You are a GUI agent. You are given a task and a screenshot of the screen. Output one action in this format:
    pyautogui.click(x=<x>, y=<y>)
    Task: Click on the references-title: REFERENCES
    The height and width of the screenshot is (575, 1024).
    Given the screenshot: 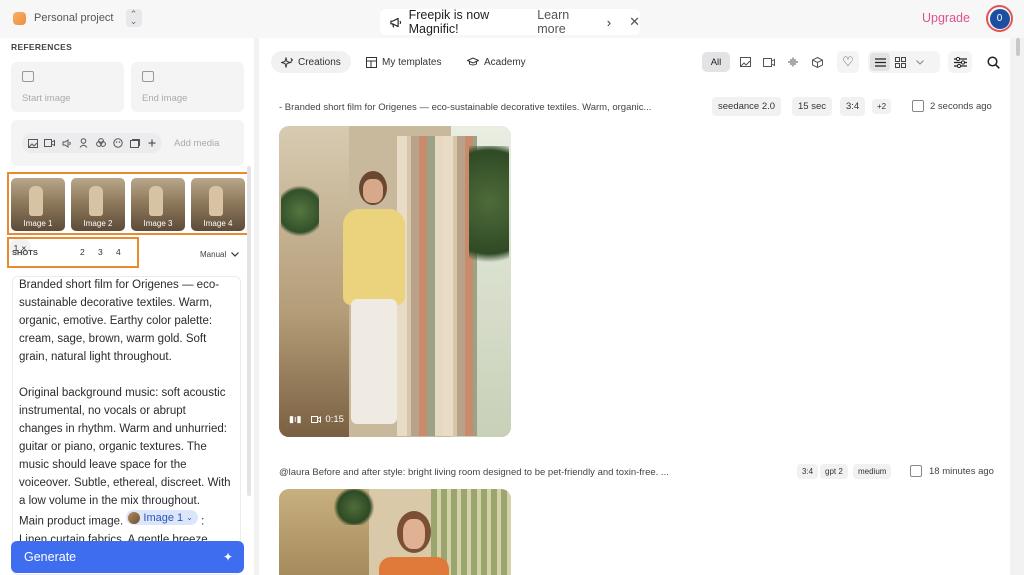 What is the action you would take?
    pyautogui.click(x=42, y=47)
    